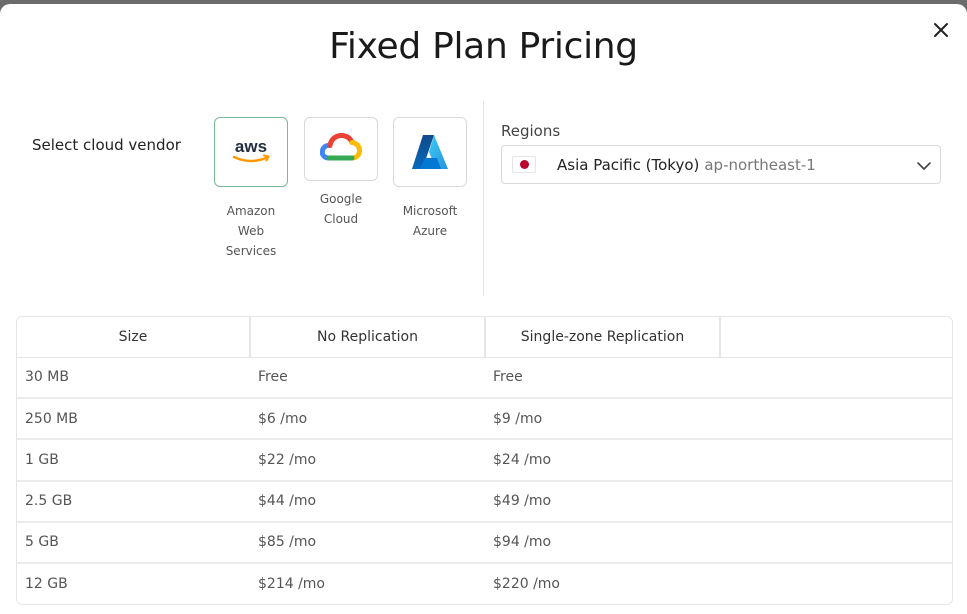  What do you see at coordinates (251, 211) in the screenshot?
I see `vendor-name-line: Amazon` at bounding box center [251, 211].